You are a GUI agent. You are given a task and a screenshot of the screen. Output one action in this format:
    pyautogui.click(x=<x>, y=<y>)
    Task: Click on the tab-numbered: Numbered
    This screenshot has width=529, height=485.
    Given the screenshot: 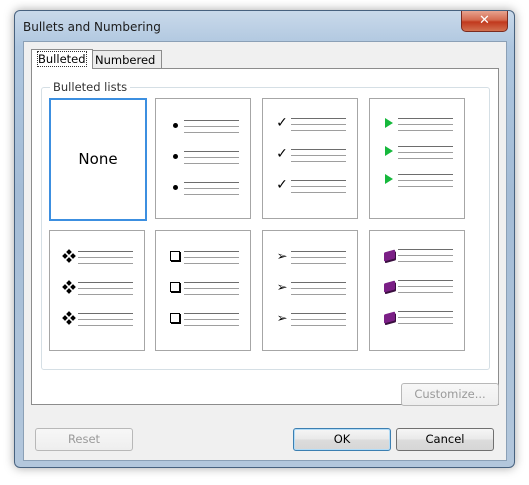 What is the action you would take?
    pyautogui.click(x=125, y=59)
    